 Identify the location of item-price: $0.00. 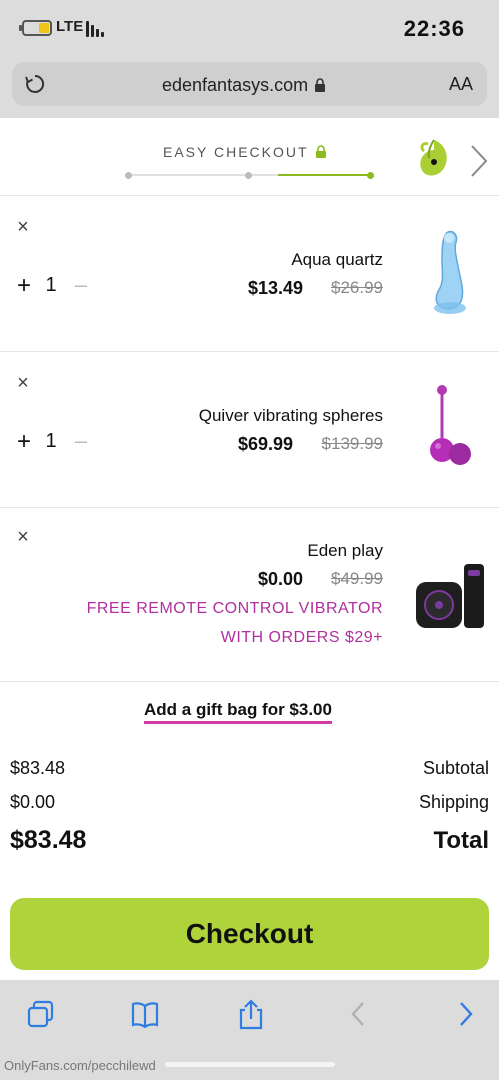
(280, 579).